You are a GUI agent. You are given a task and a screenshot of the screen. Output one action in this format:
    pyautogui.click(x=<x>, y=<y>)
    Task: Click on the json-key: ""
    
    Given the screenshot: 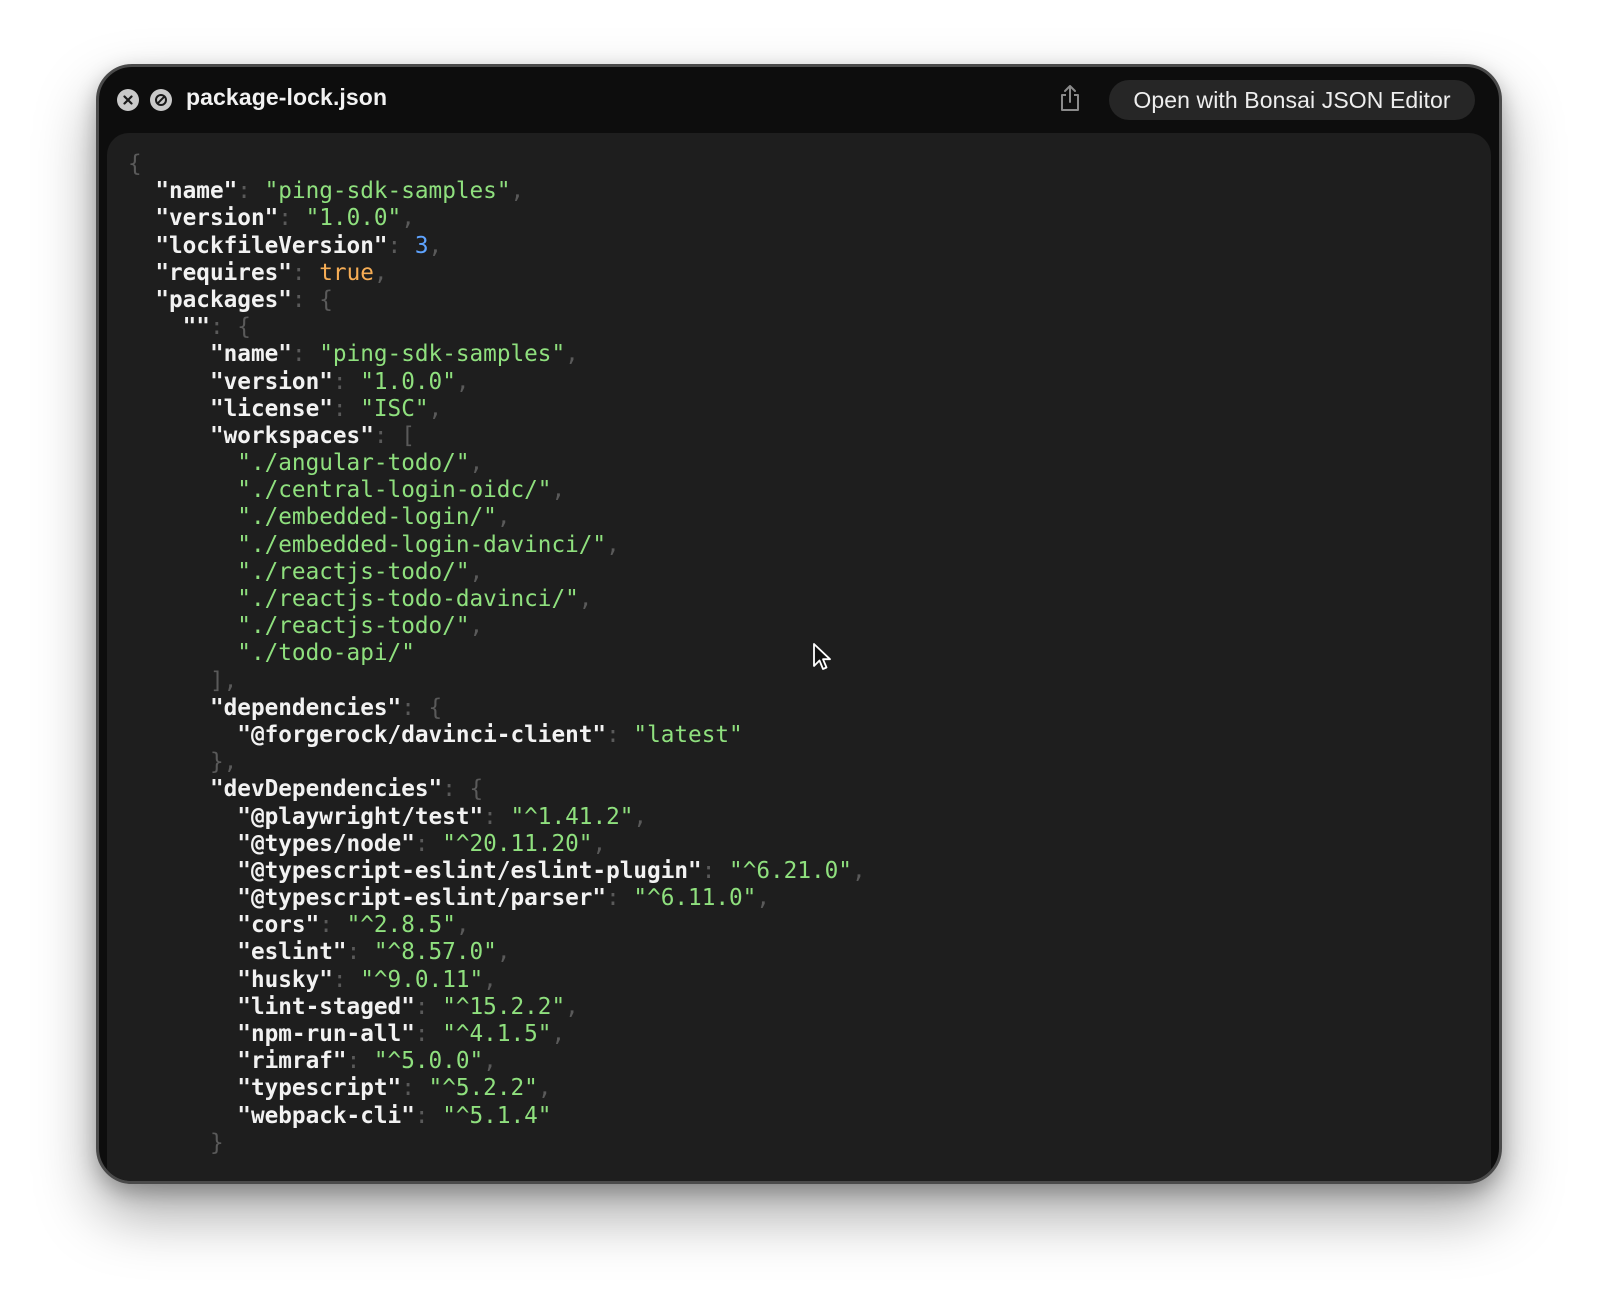 What is the action you would take?
    pyautogui.click(x=196, y=327)
    